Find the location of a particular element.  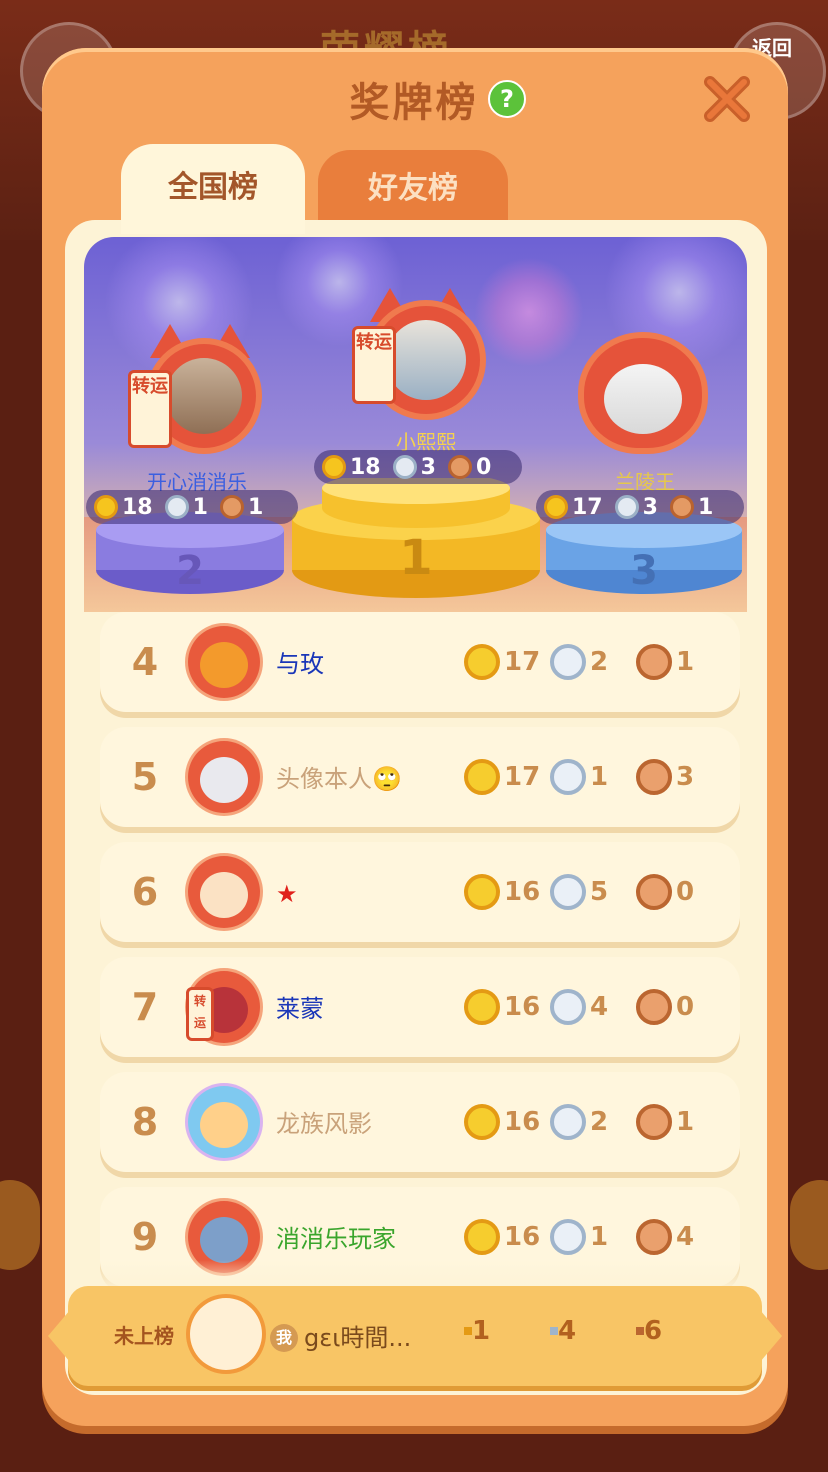

third-place-medals: 17 3 1 is located at coordinates (640, 507).